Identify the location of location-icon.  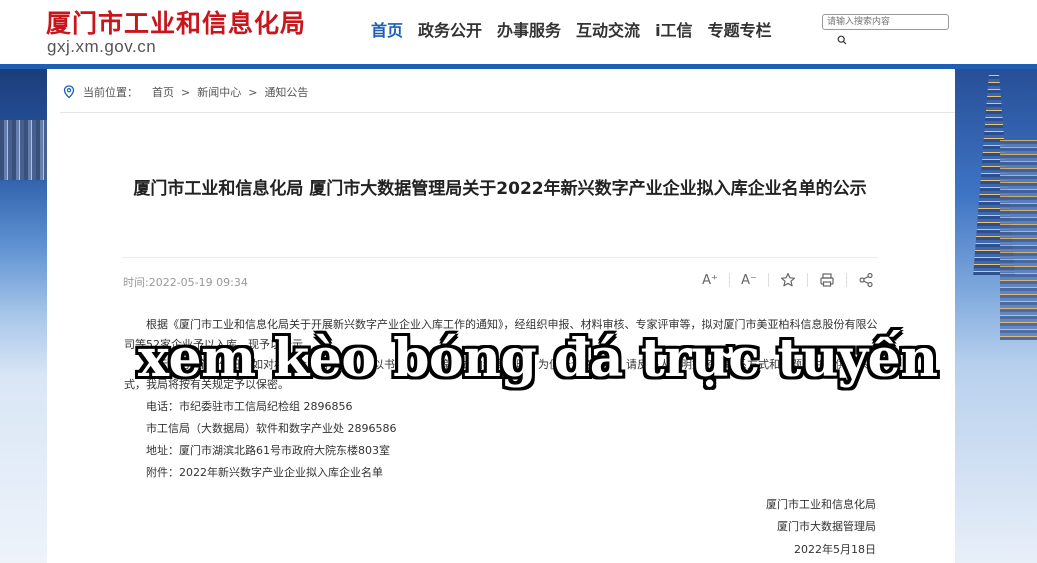
(69, 92).